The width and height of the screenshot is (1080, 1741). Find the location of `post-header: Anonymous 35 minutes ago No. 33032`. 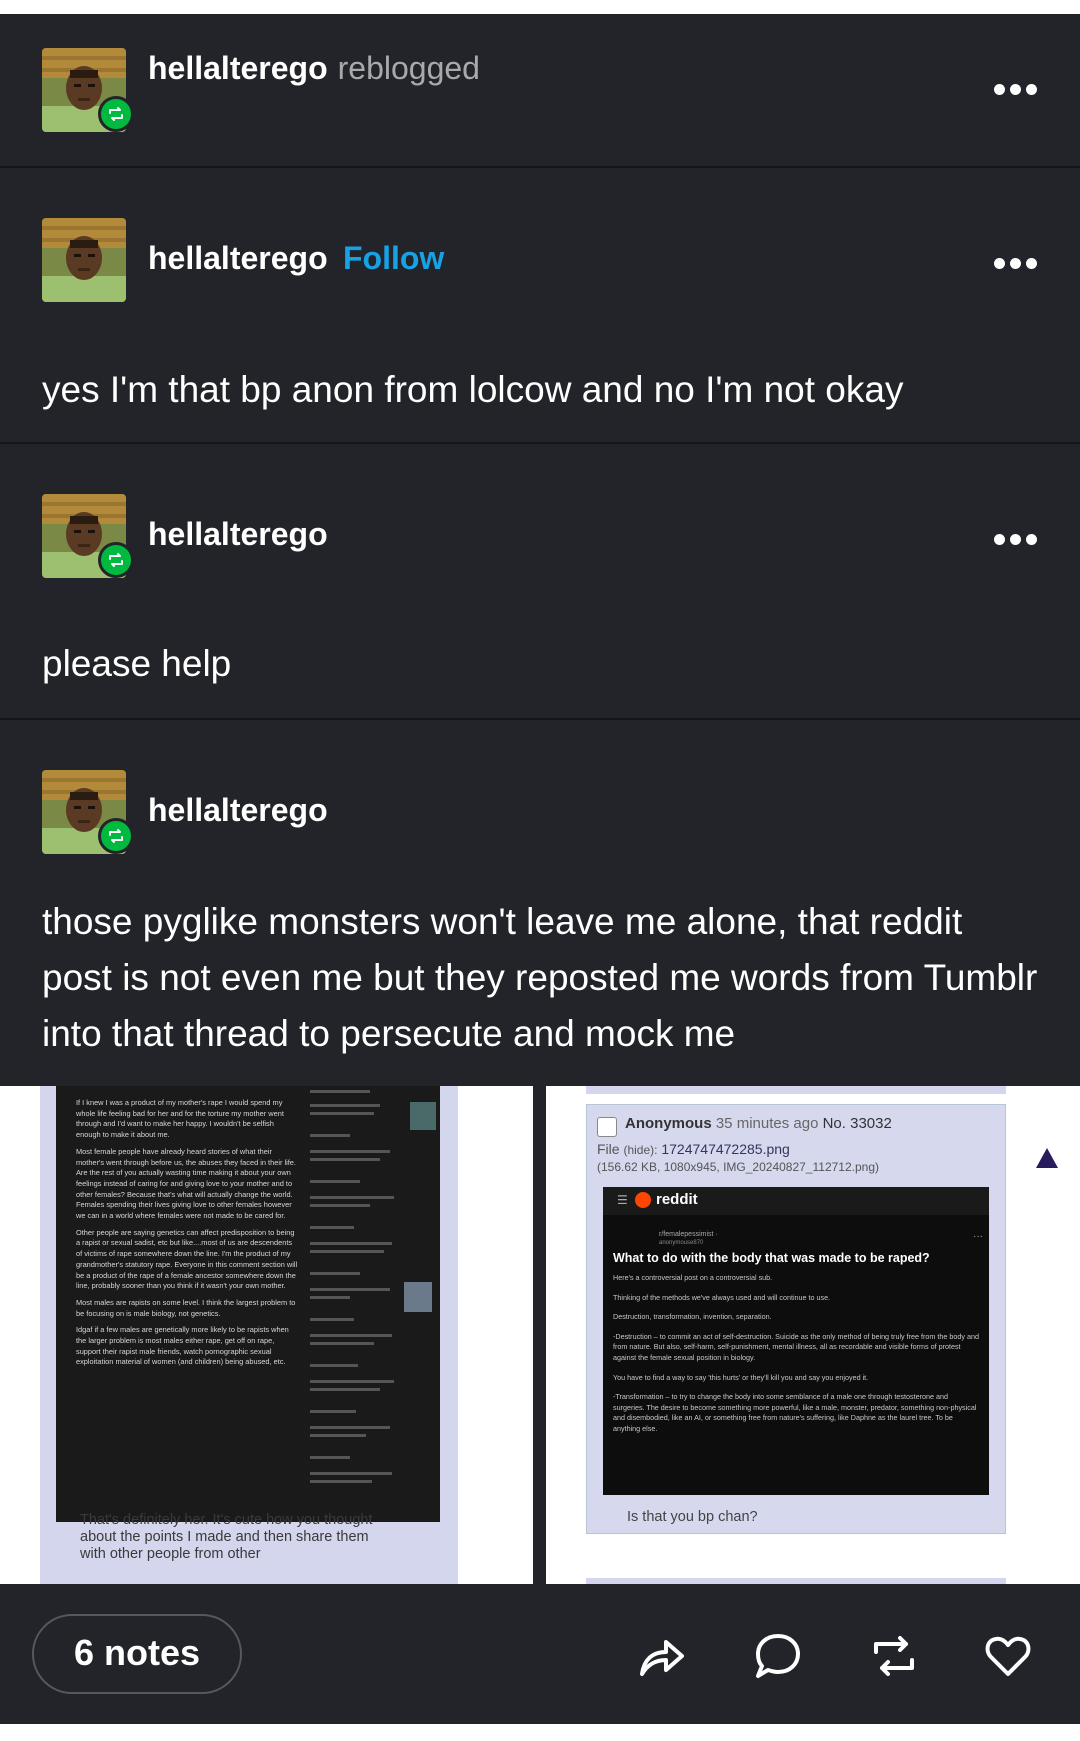

post-header: Anonymous 35 minutes ago No. 33032 is located at coordinates (758, 1123).